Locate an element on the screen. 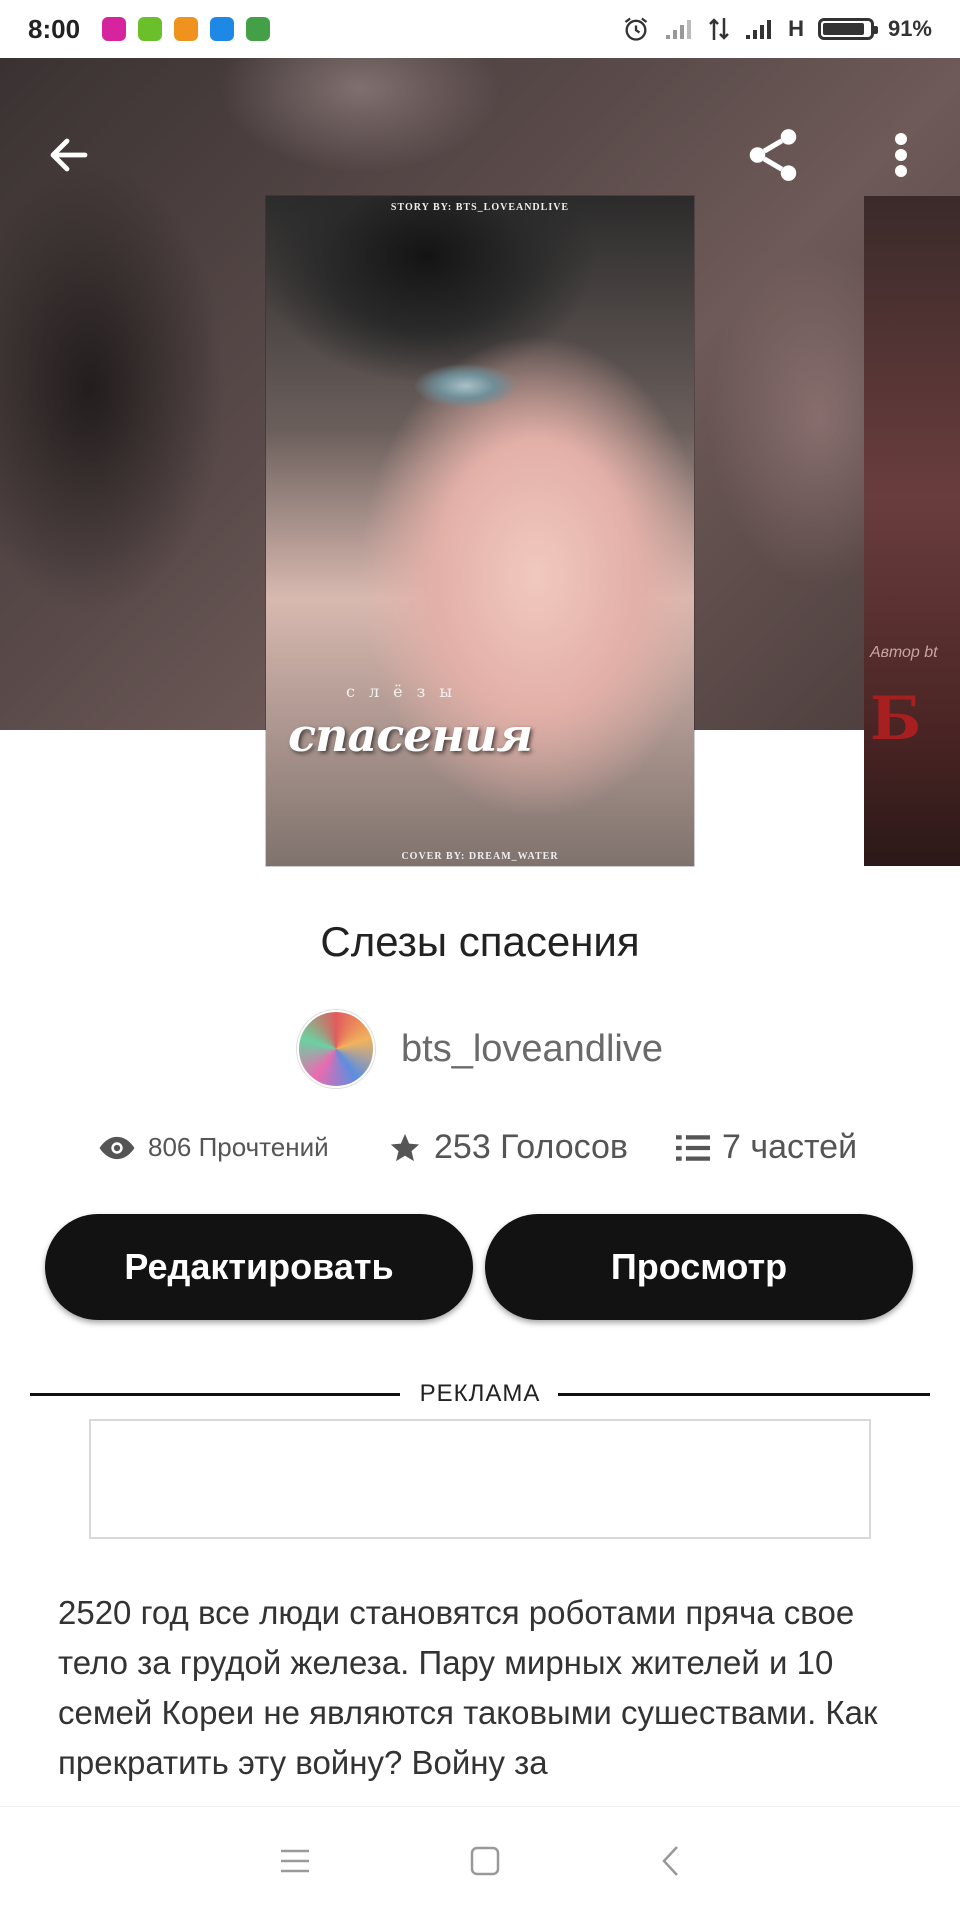 This screenshot has width=960, height=1920. story-stats: 806 Прочтений 253 Голосов 7 частей is located at coordinates (480, 1153).